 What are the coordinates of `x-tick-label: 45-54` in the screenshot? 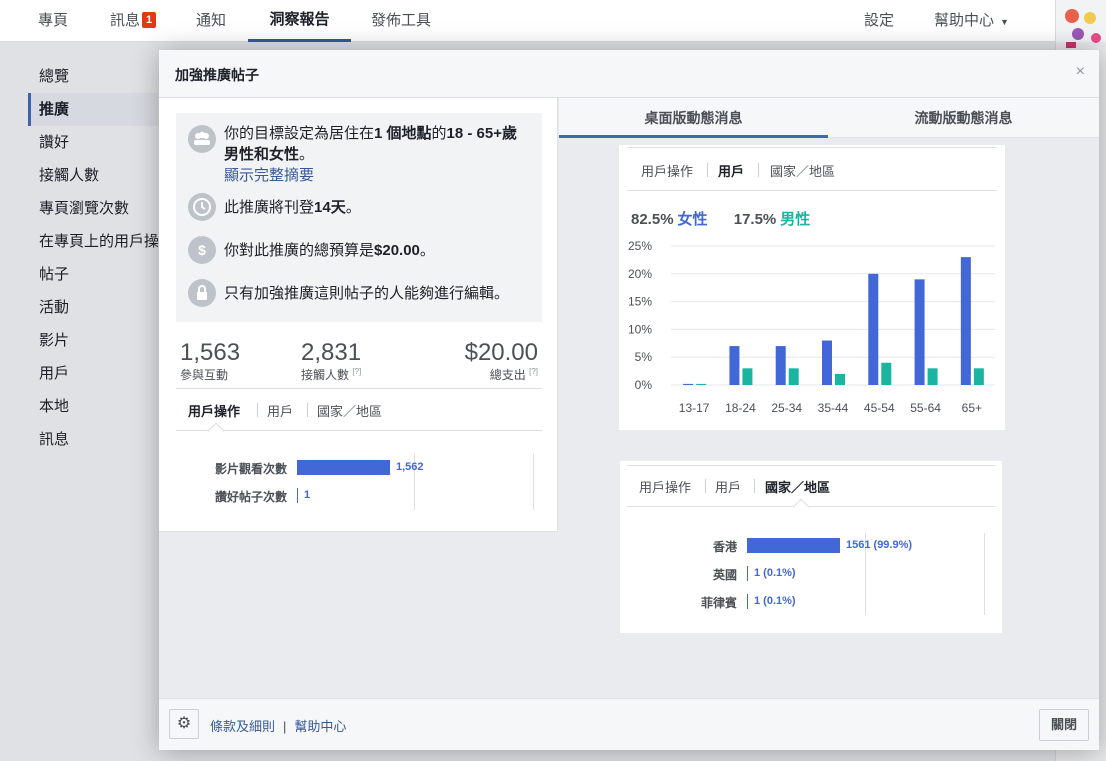 It's located at (879, 408).